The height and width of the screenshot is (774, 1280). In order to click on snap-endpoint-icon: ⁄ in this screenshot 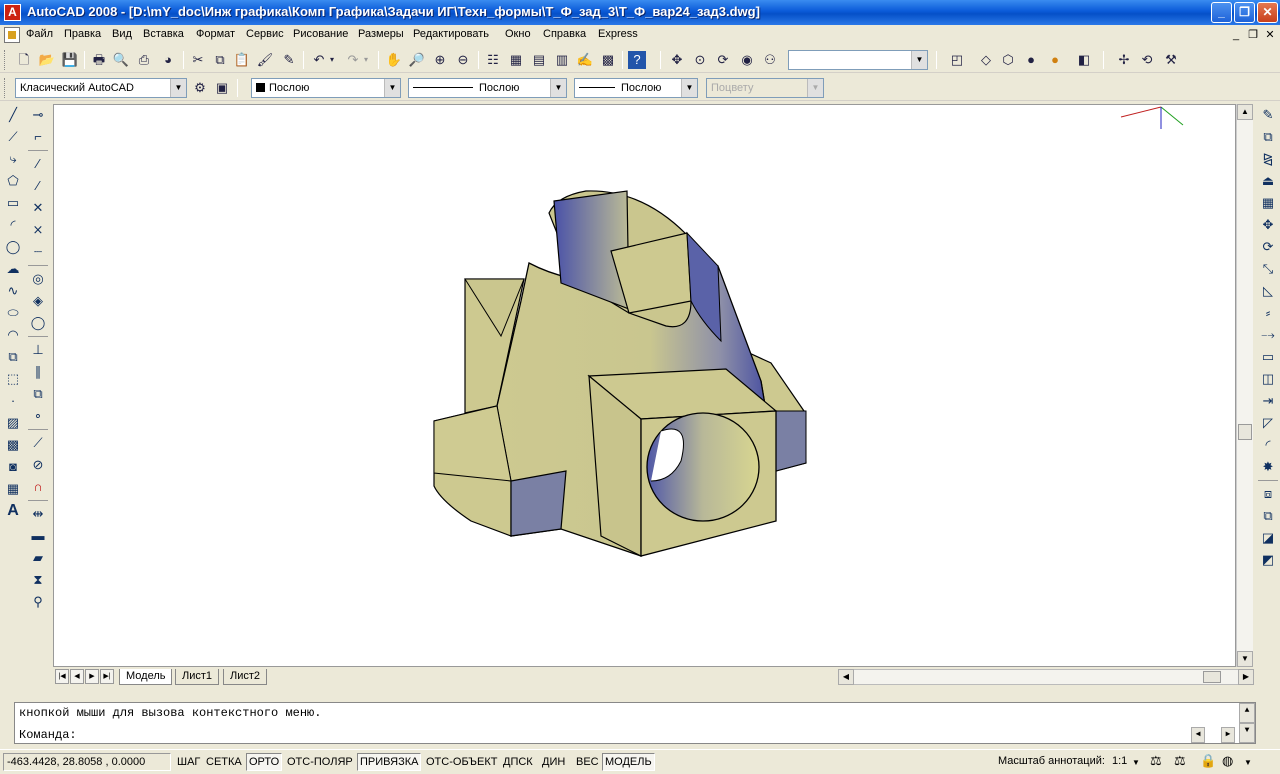, I will do `click(38, 164)`.